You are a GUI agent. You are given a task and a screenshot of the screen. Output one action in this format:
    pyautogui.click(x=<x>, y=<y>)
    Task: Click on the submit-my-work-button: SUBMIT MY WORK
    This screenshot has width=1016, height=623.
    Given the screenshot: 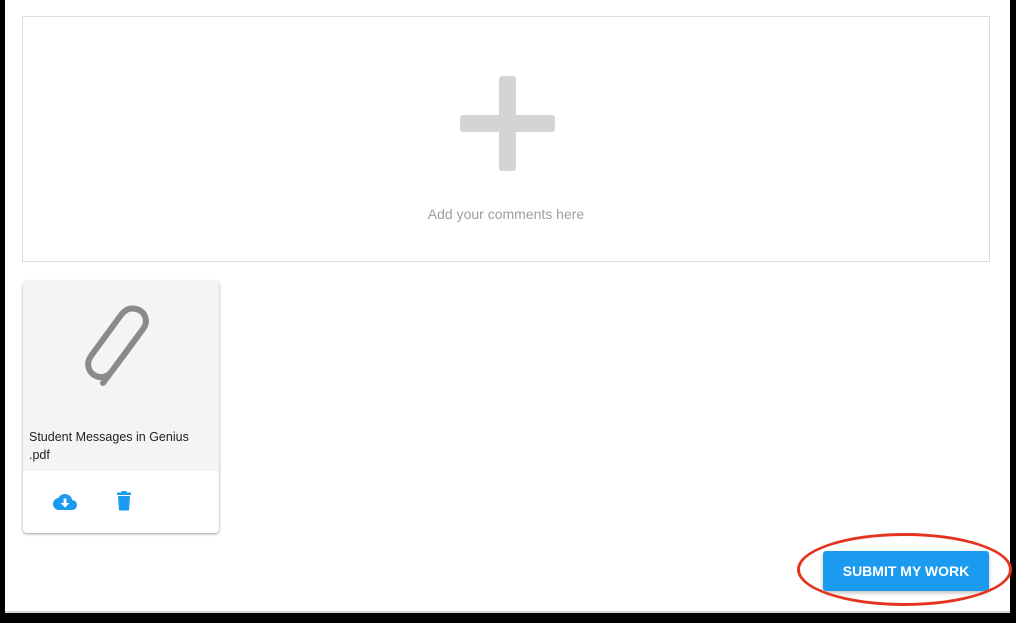 What is the action you would take?
    pyautogui.click(x=906, y=571)
    